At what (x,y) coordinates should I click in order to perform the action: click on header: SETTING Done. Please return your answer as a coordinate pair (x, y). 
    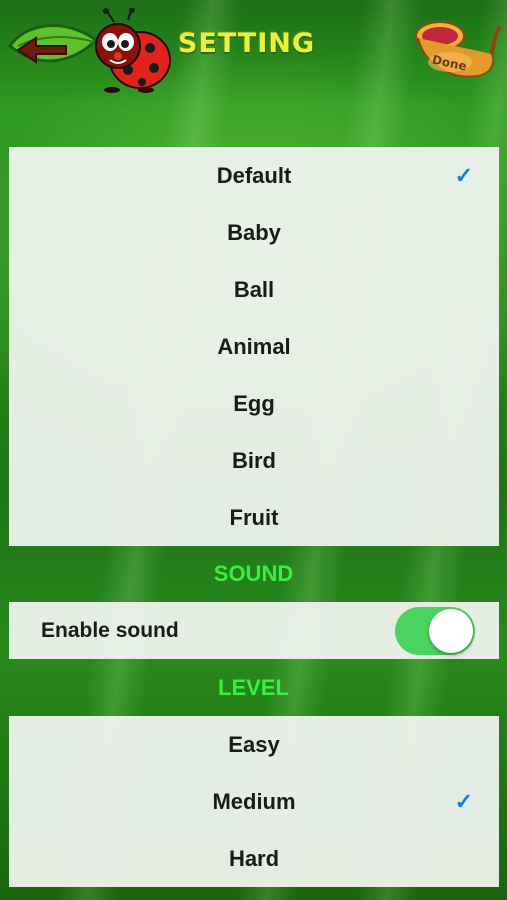
    Looking at the image, I should click on (253, 50).